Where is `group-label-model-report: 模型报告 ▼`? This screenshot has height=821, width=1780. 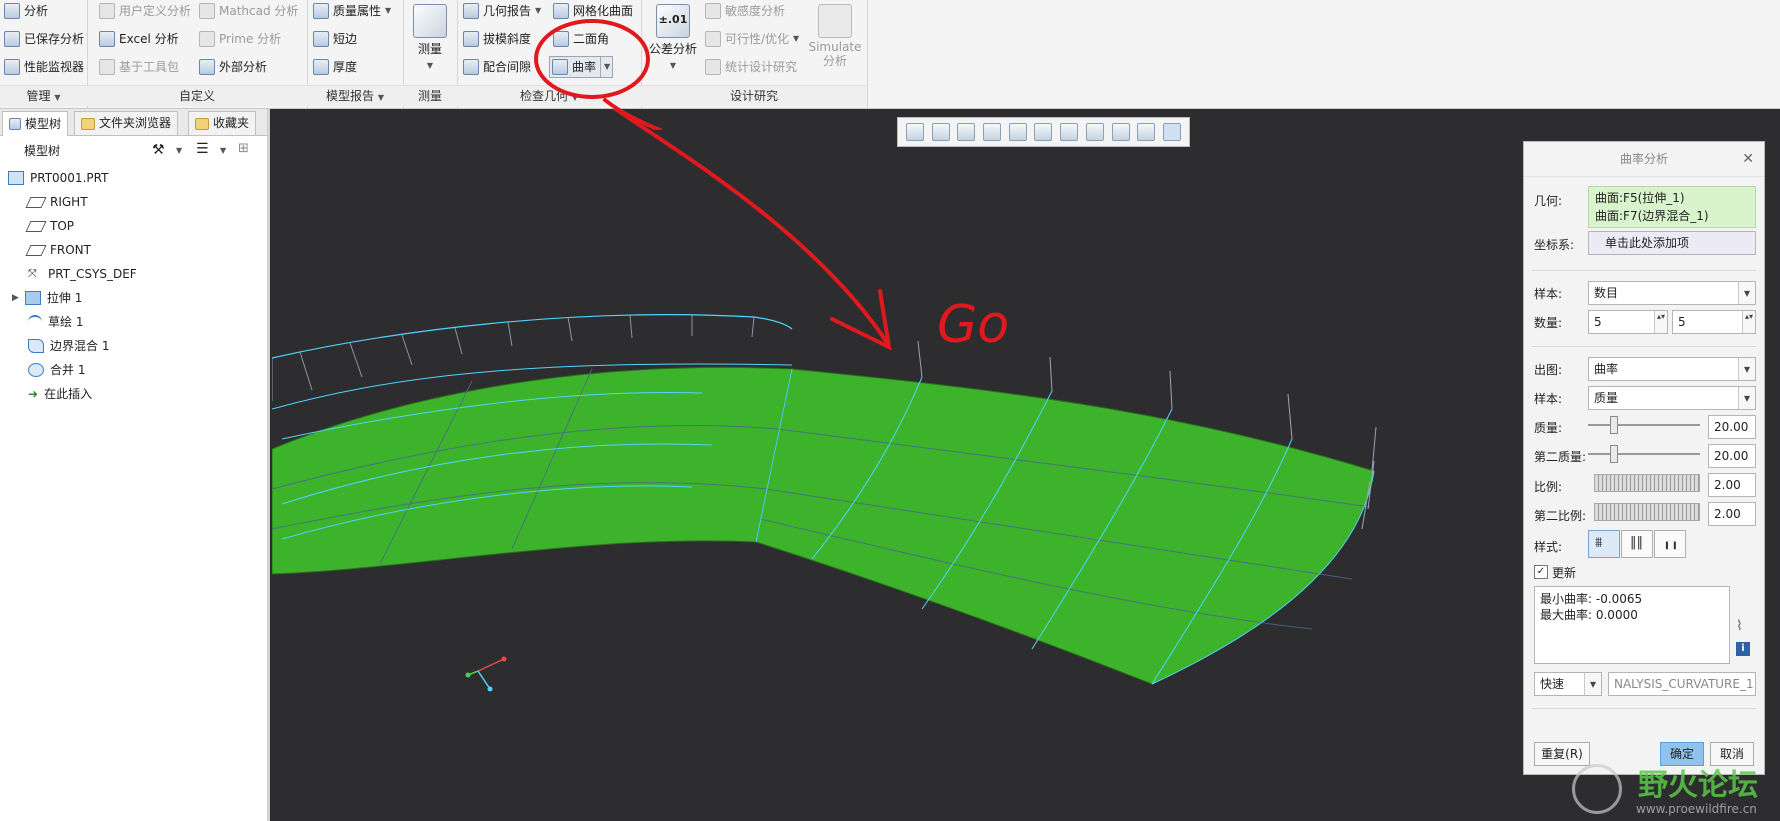 group-label-model-report: 模型报告 ▼ is located at coordinates (355, 95).